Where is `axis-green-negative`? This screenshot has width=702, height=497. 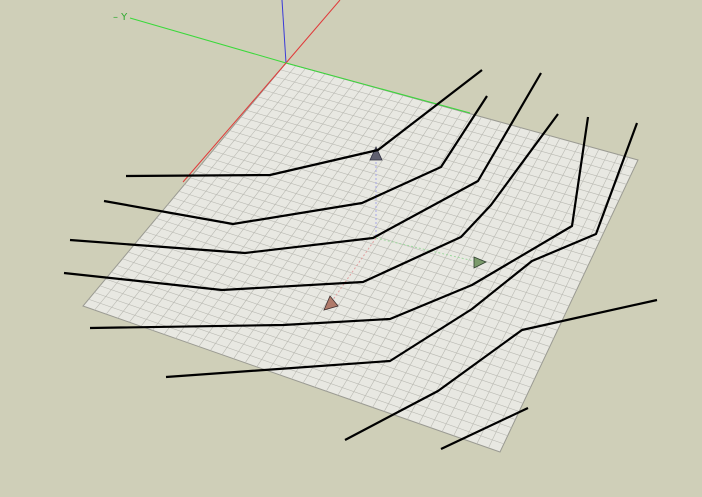 axis-green-negative is located at coordinates (208, 40).